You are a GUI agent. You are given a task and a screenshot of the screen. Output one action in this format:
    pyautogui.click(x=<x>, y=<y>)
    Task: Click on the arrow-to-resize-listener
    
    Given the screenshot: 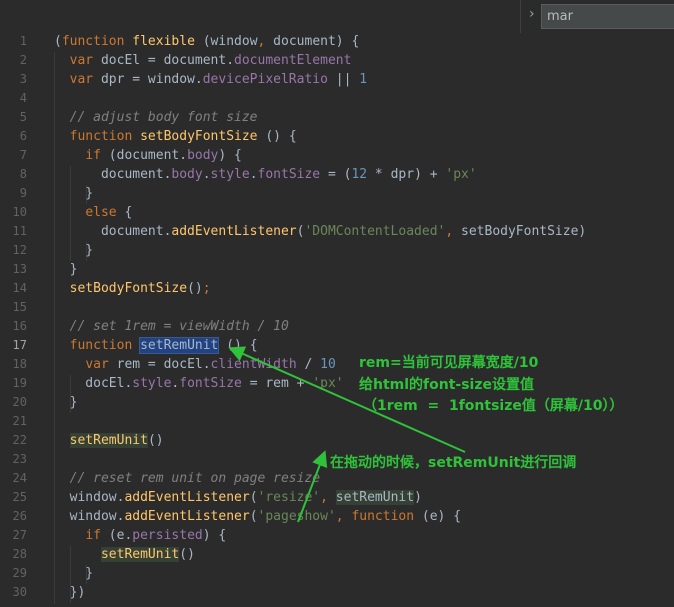 What is the action you would take?
    pyautogui.click(x=312, y=486)
    